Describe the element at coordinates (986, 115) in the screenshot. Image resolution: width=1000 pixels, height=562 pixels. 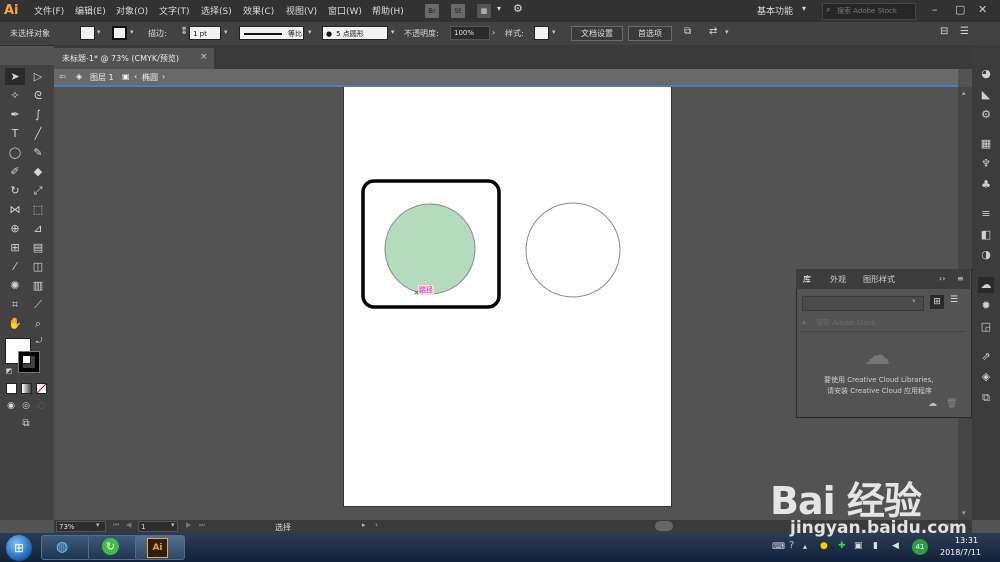
I see `recolor-icon: ⚙` at that location.